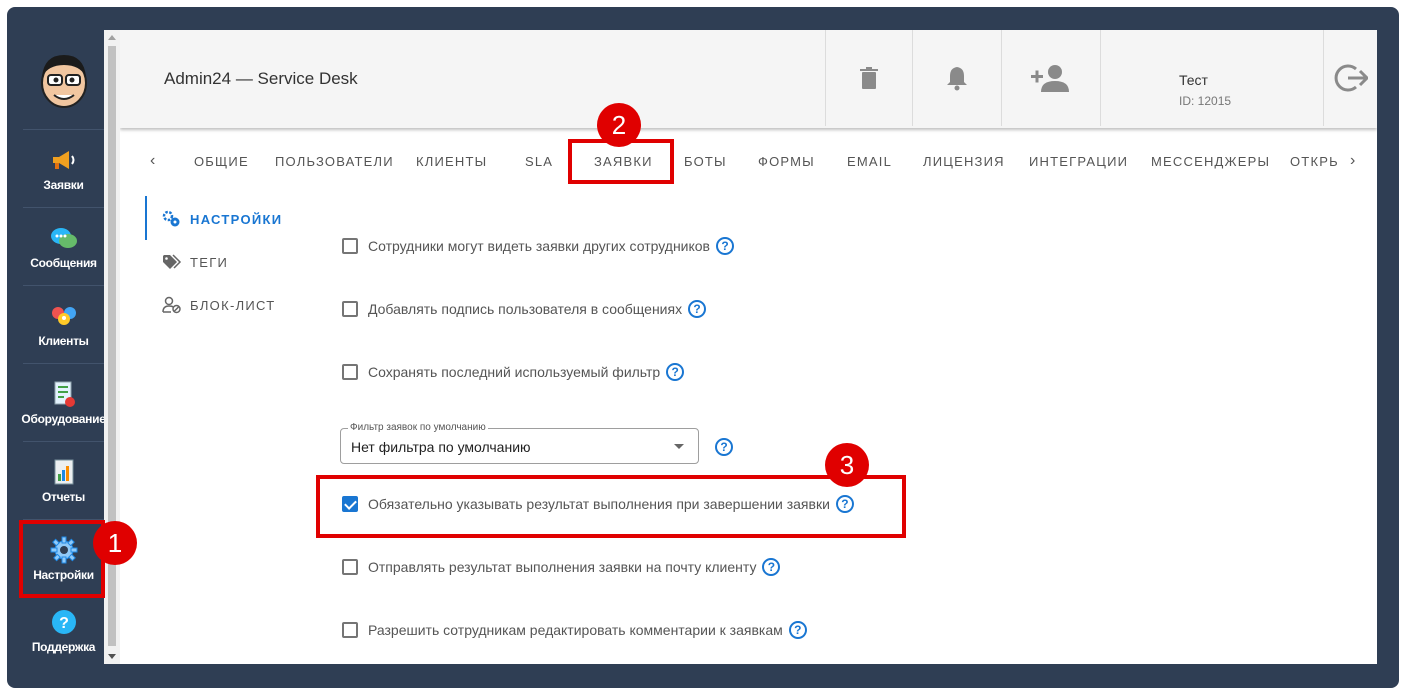 The image size is (1405, 695). Describe the element at coordinates (1193, 80) in the screenshot. I see `user-name: Тест` at that location.